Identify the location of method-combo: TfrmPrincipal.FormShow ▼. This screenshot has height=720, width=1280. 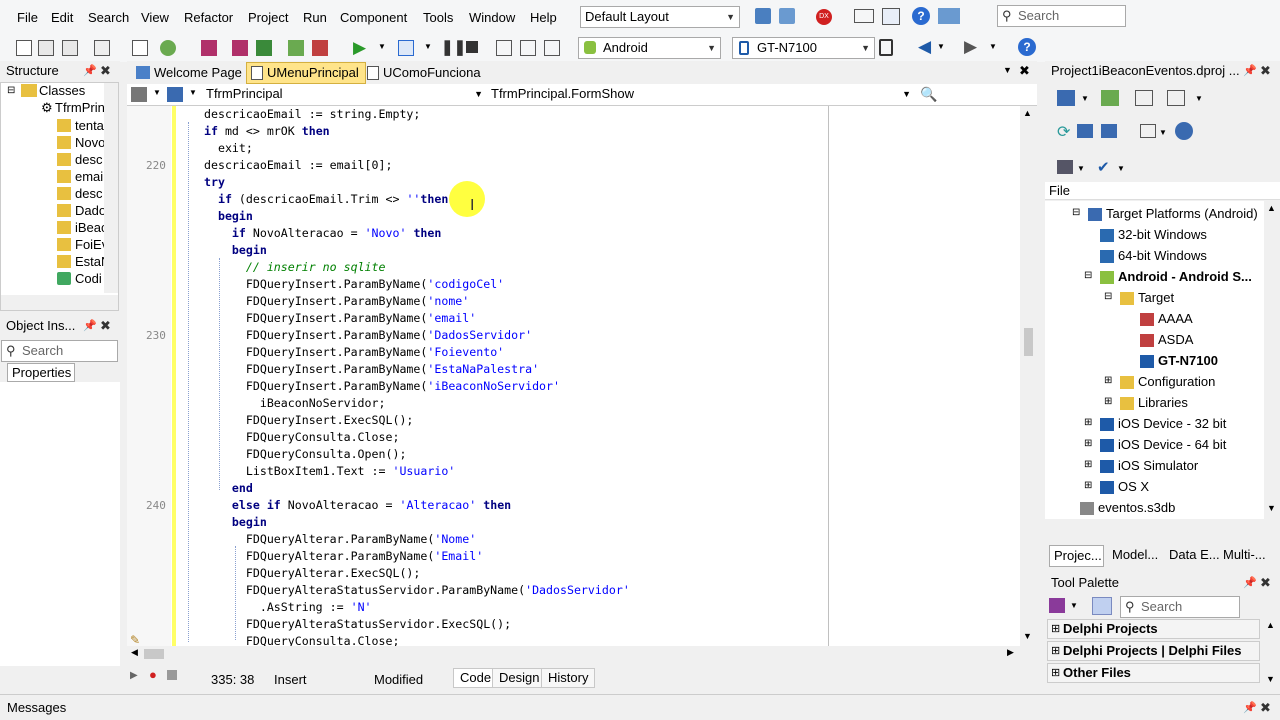
(702, 94).